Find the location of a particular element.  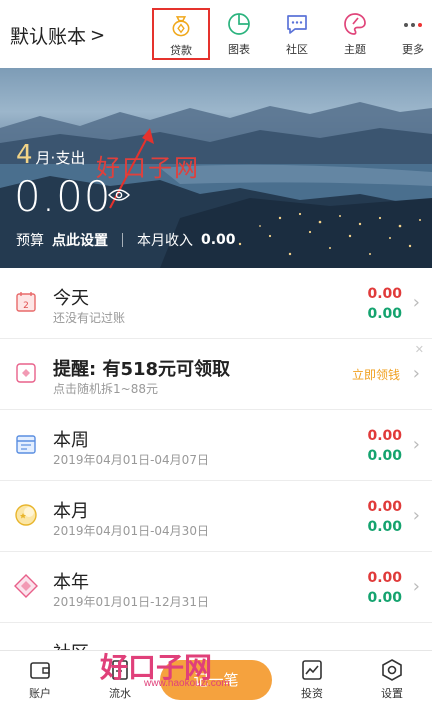

calendar-today-icon: 2 is located at coordinates (26, 302).